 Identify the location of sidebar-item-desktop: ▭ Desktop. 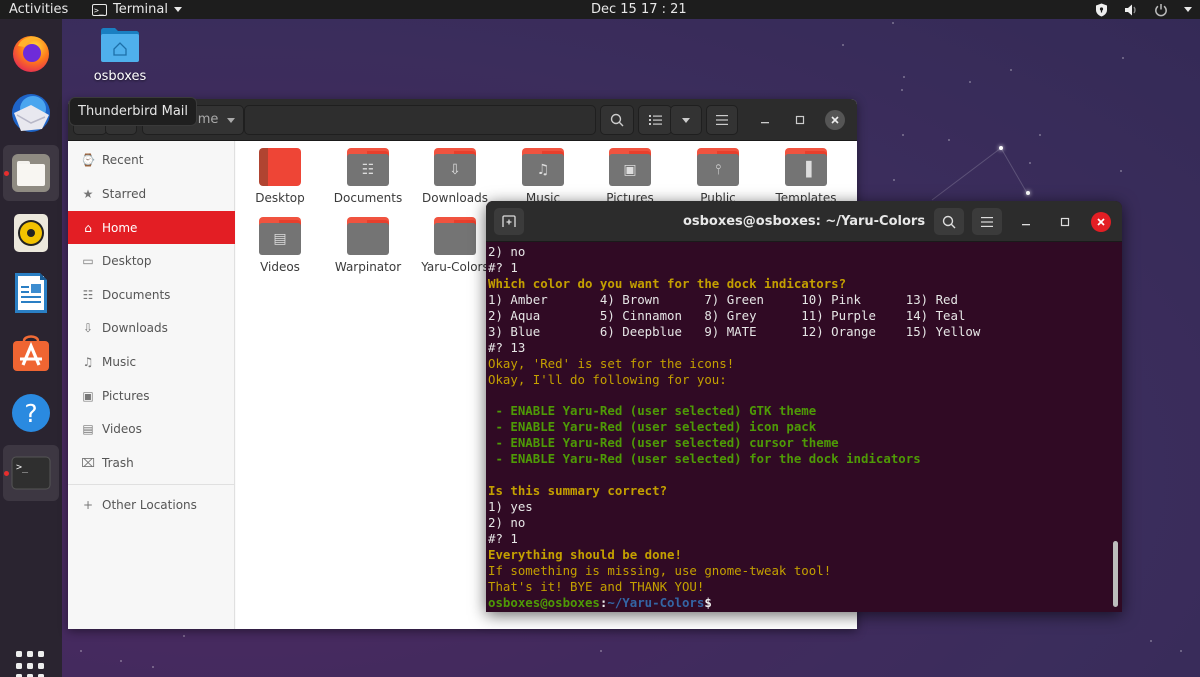
(151, 260).